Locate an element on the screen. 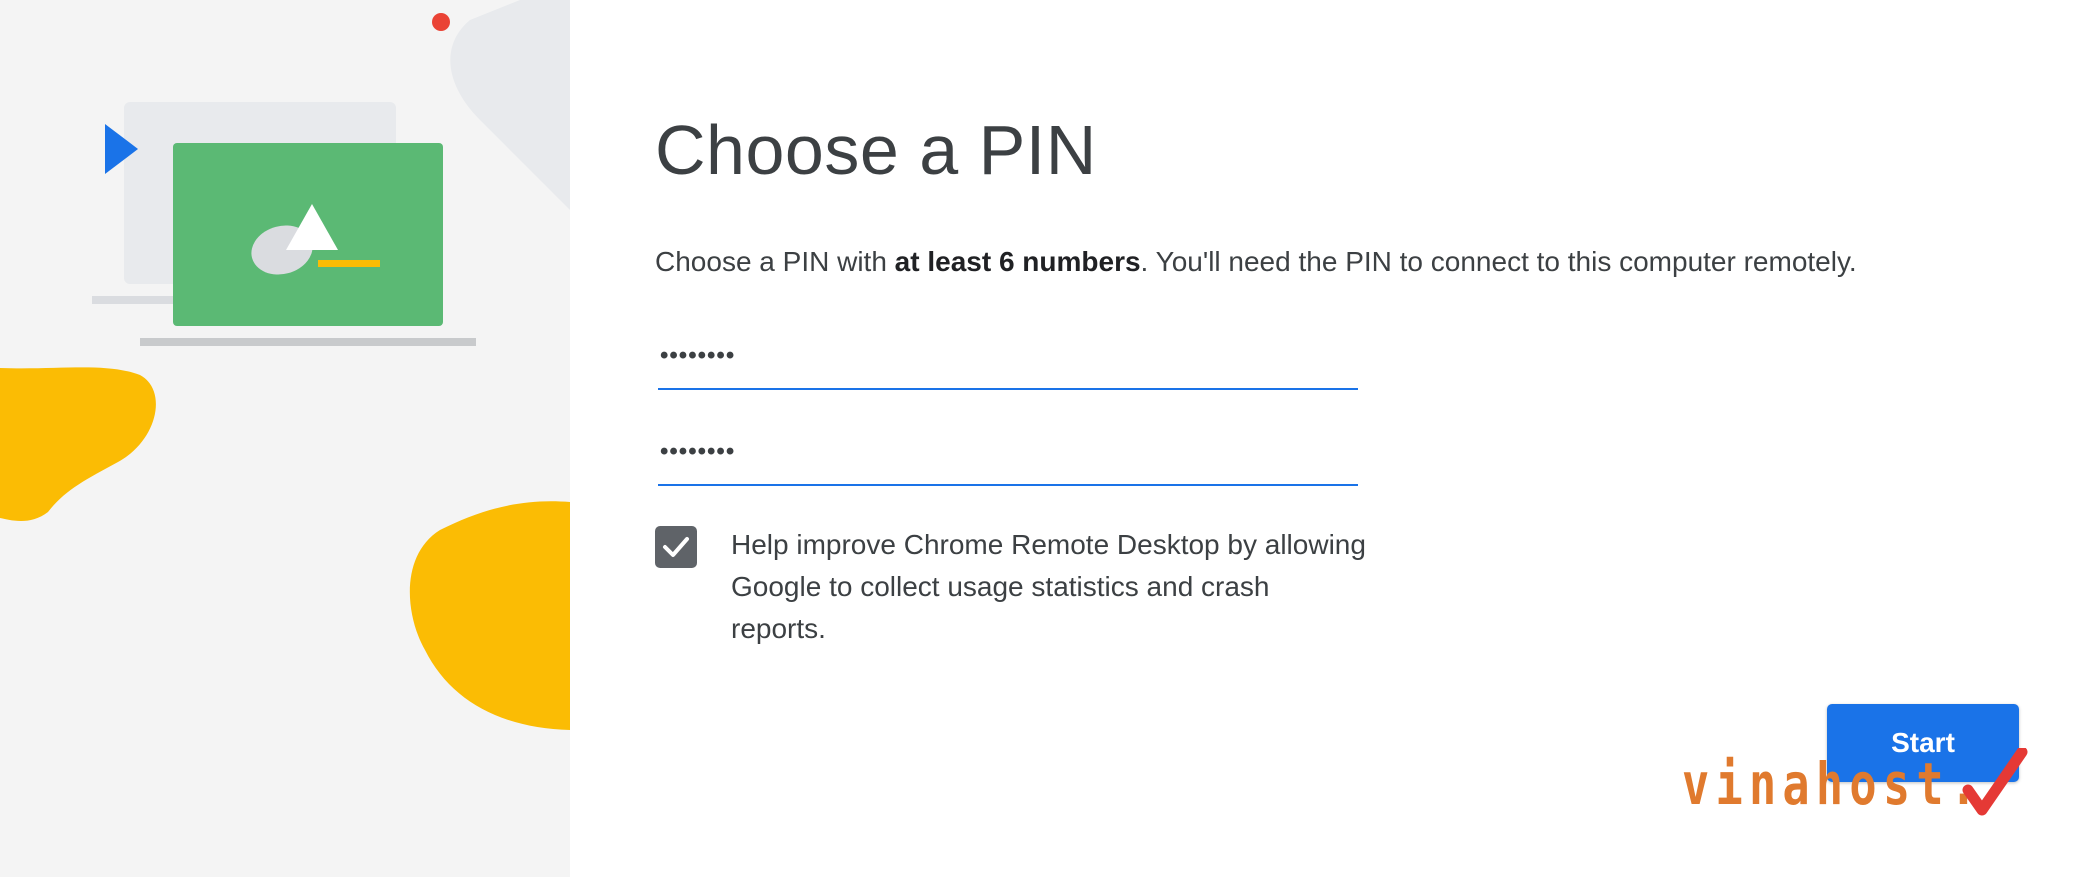 The height and width of the screenshot is (877, 2100). pin-confirm-input: •••••••• is located at coordinates (1008, 460).